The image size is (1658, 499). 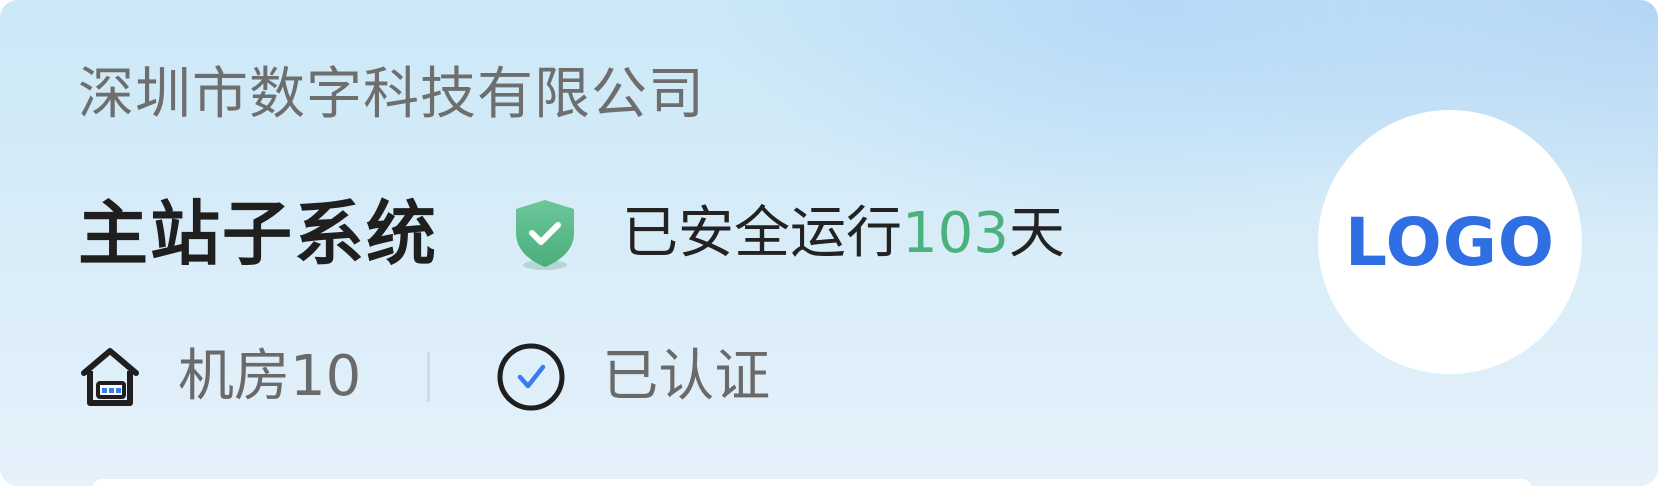 I want to click on run-status-suffix: 天, so click(x=1036, y=233).